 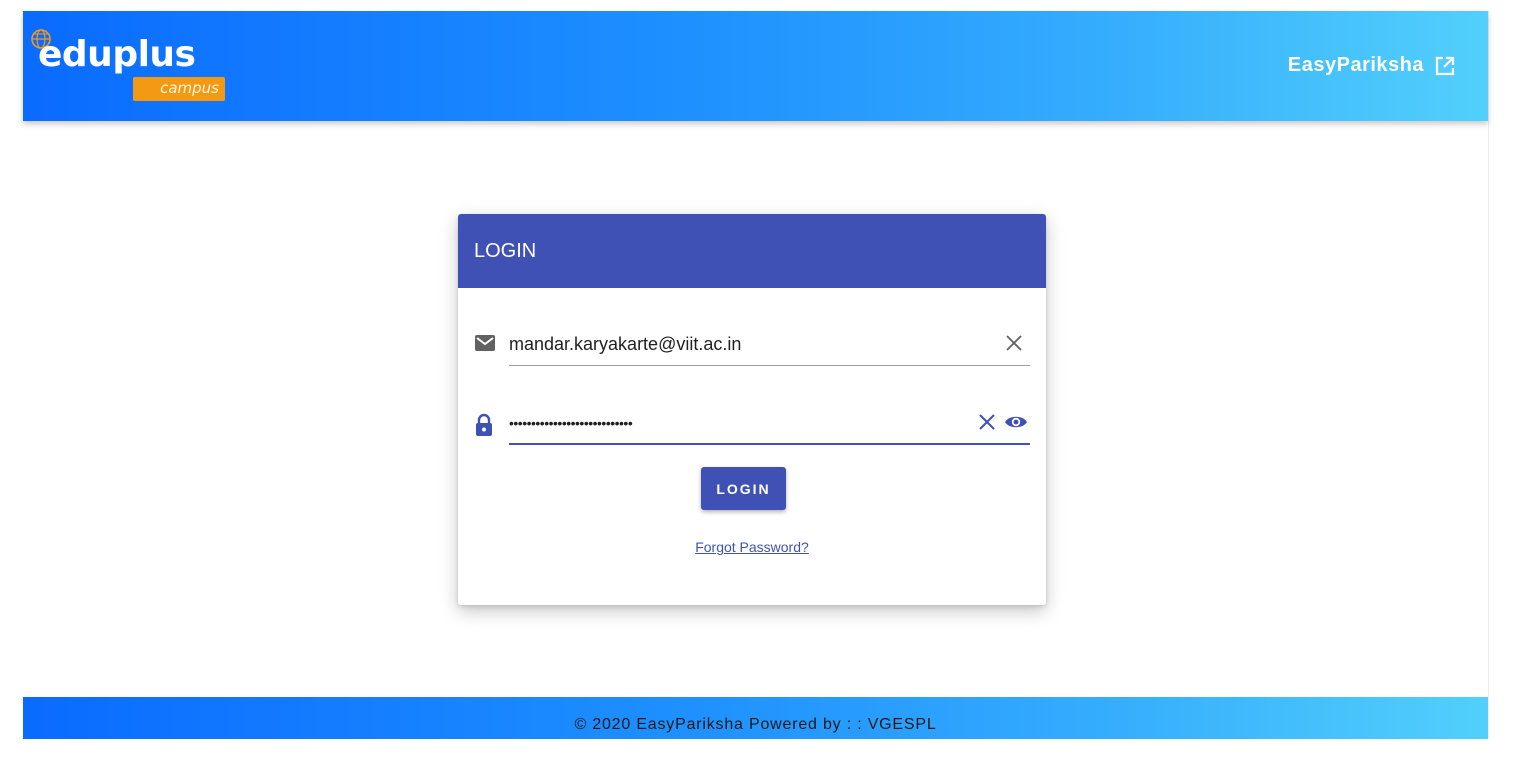 What do you see at coordinates (769, 365) in the screenshot?
I see `email-field-underline` at bounding box center [769, 365].